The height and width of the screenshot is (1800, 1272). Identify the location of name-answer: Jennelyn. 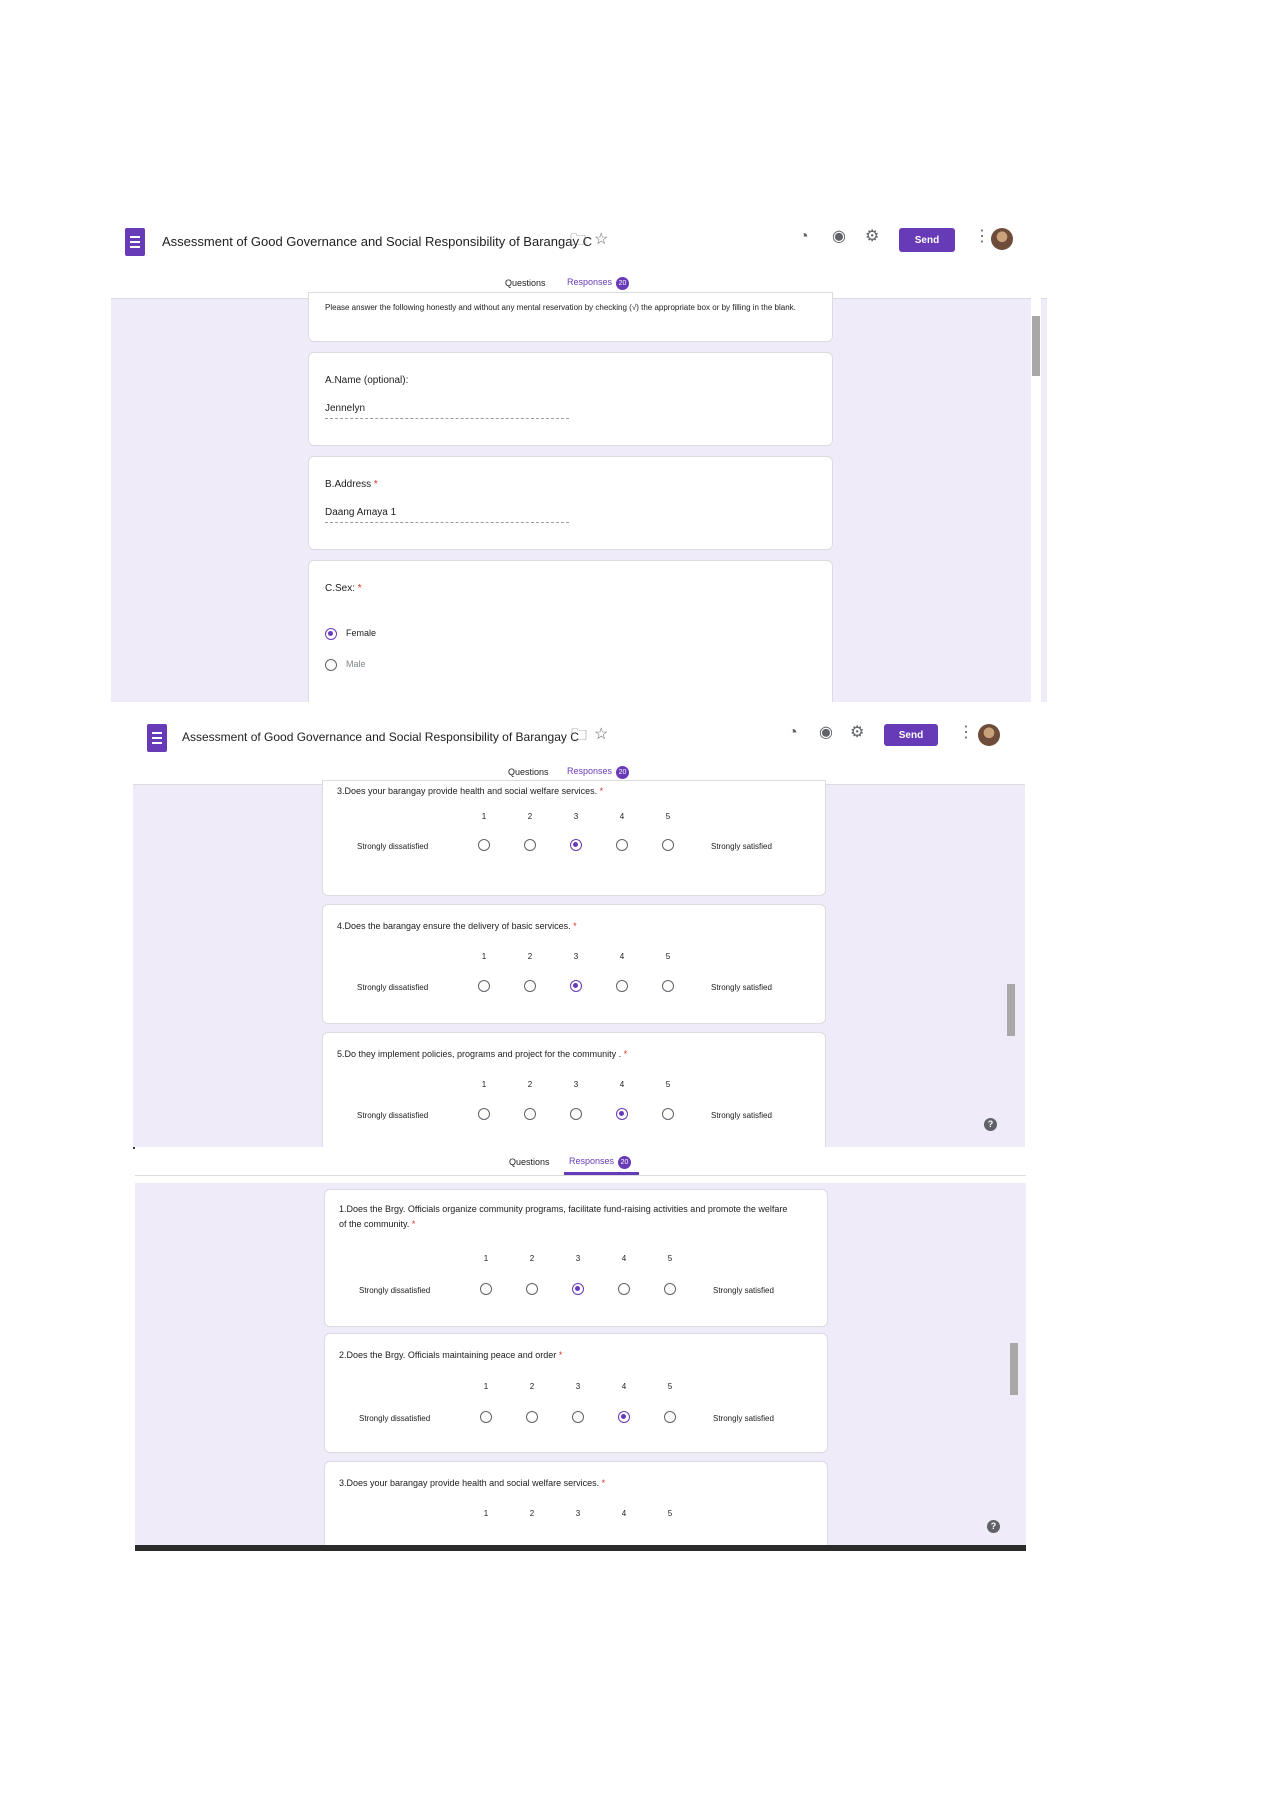
(447, 411).